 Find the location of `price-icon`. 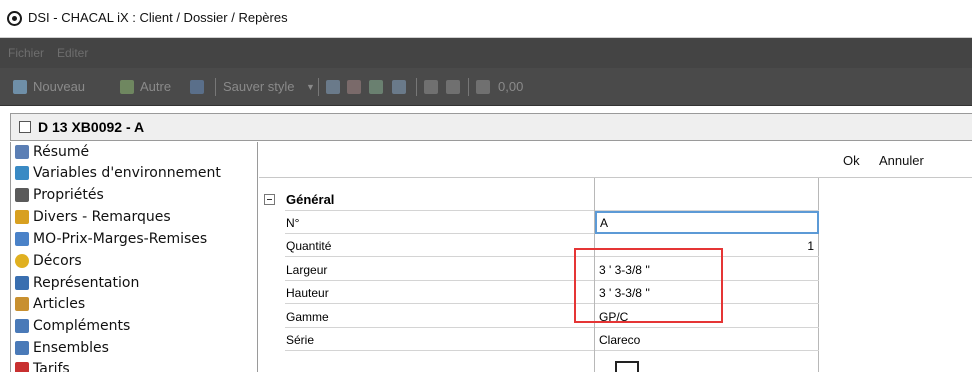

price-icon is located at coordinates (22, 239).